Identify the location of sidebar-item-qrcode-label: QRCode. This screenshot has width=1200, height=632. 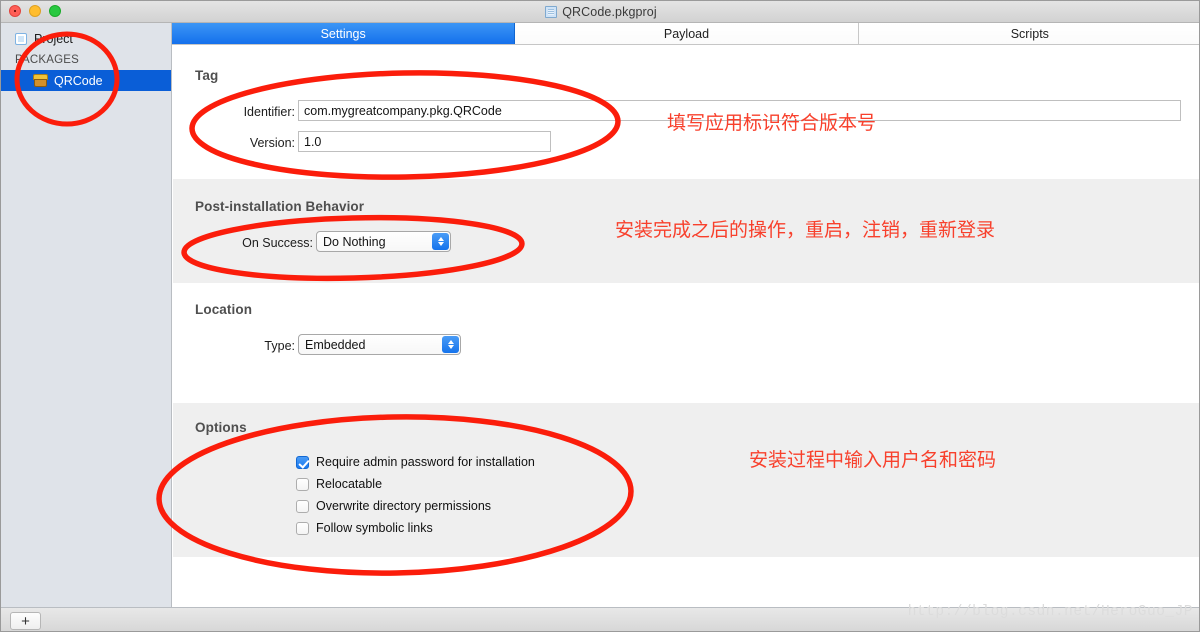
(78, 80).